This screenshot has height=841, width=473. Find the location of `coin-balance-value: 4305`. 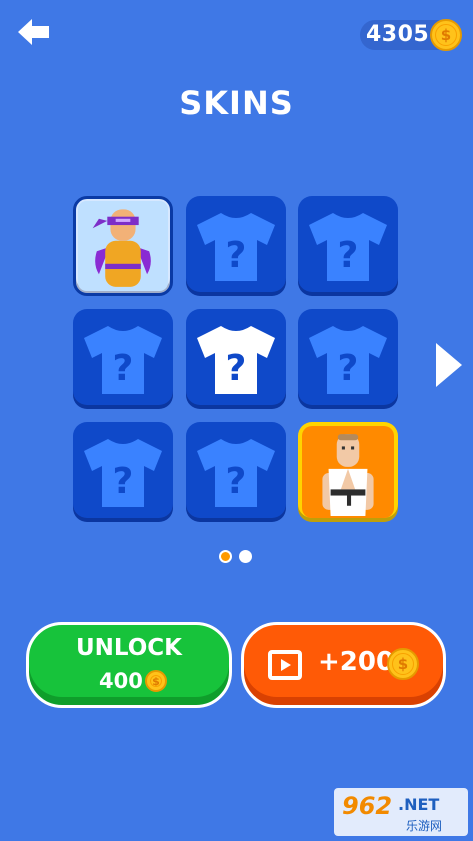

coin-balance-value: 4305 is located at coordinates (398, 34).